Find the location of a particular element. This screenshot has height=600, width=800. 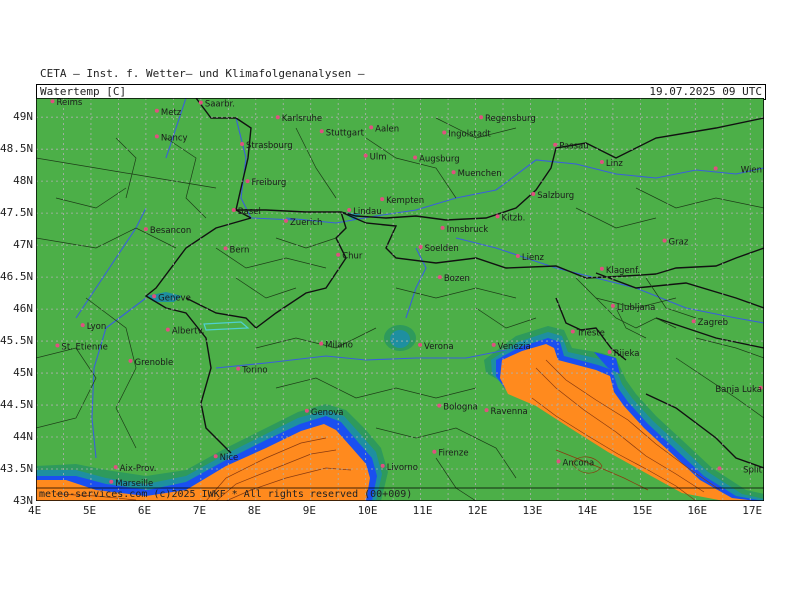

city-label: Genova is located at coordinates (327, 413).